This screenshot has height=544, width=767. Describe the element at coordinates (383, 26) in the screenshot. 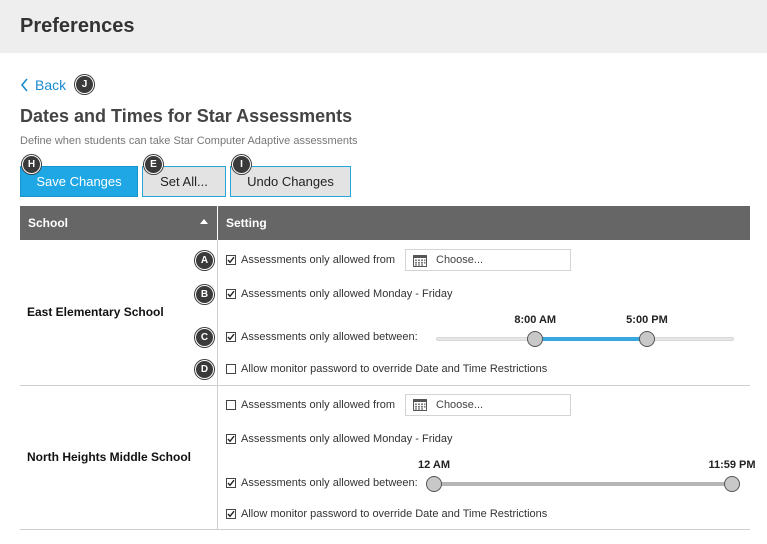

I see `top-bar: Preferences` at that location.